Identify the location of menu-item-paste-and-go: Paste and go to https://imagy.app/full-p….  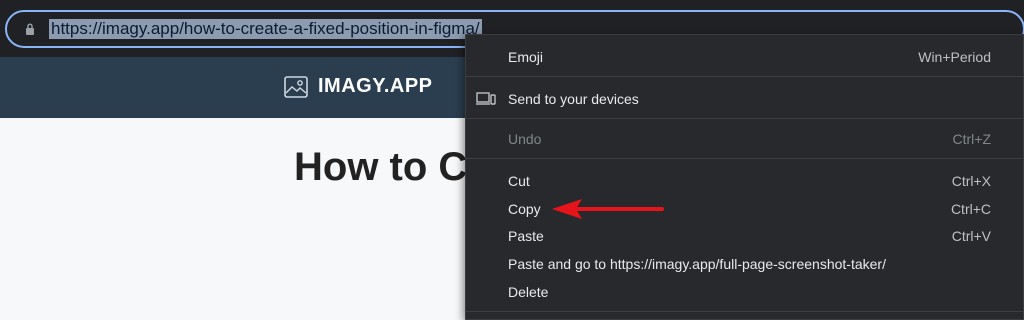
(744, 264).